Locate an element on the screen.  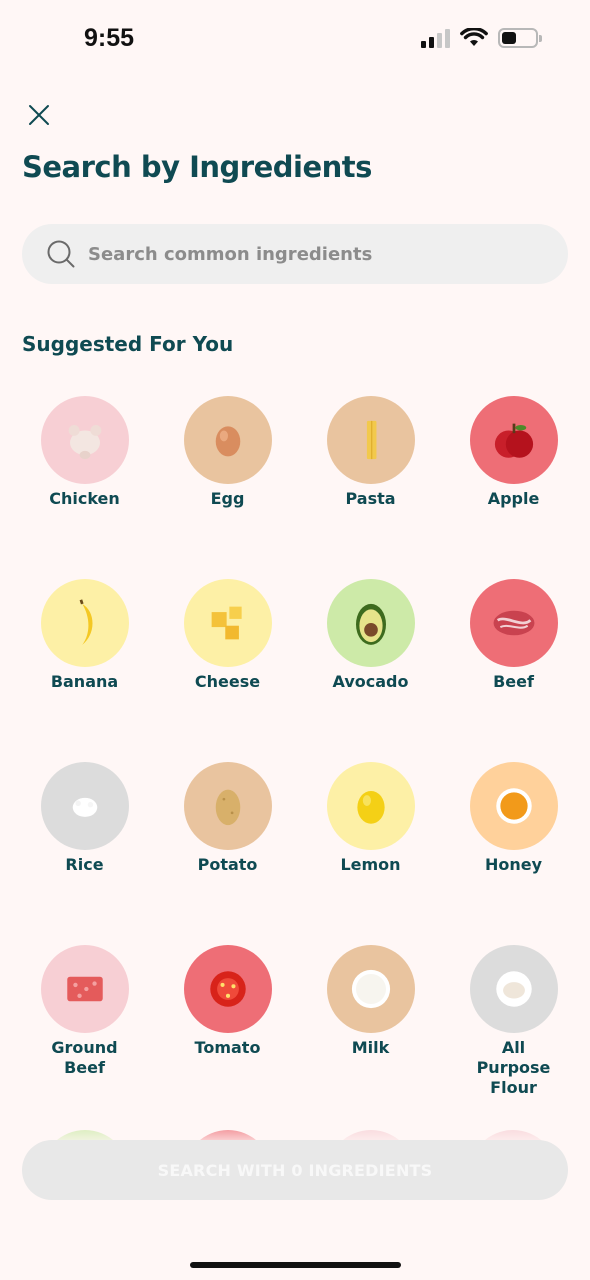
search-with-ingredients-button: SEARCH WITH 0 INGREDIENTS is located at coordinates (295, 1170).